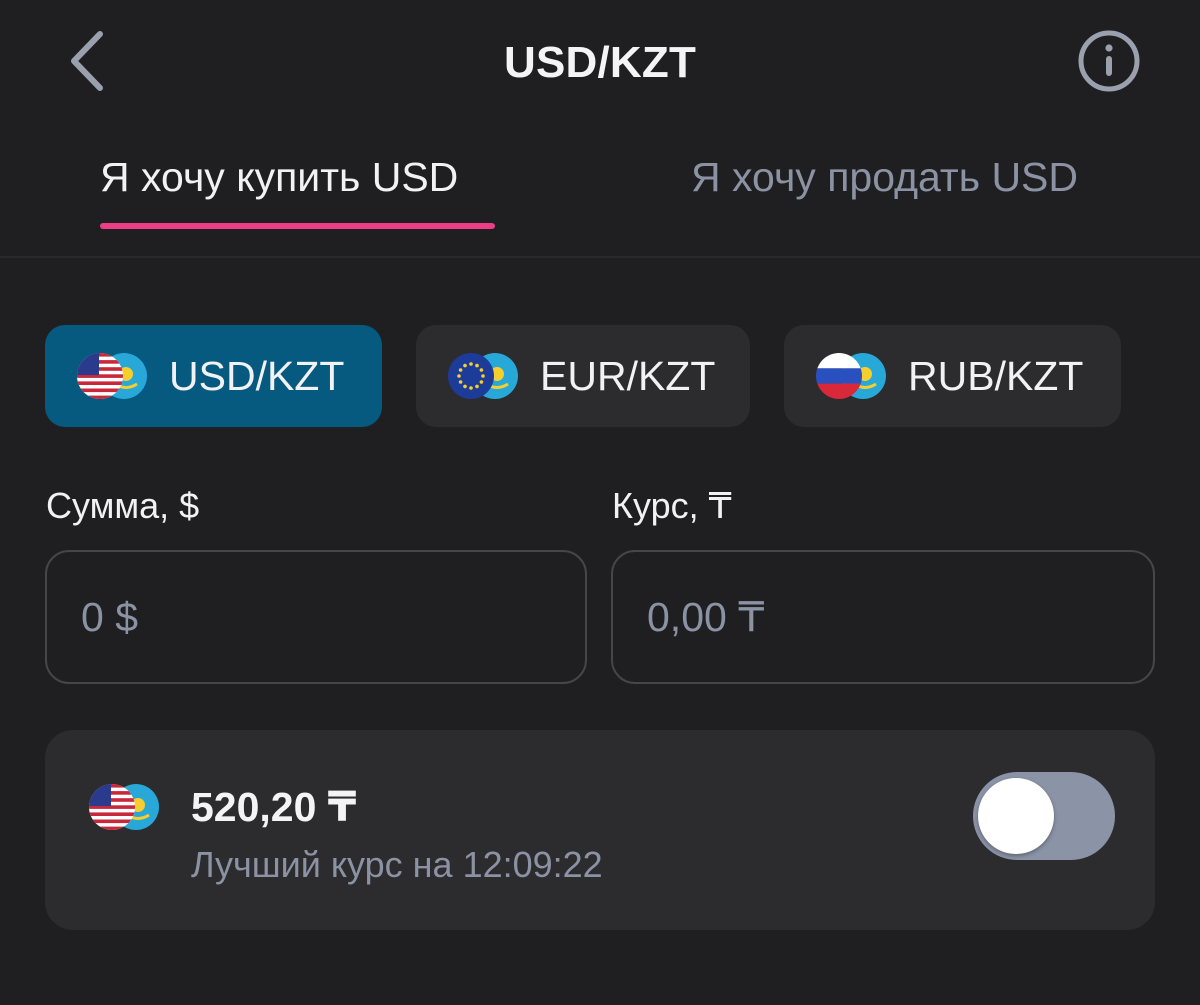 The image size is (1200, 1005). I want to click on header: USD/KZT, so click(600, 65).